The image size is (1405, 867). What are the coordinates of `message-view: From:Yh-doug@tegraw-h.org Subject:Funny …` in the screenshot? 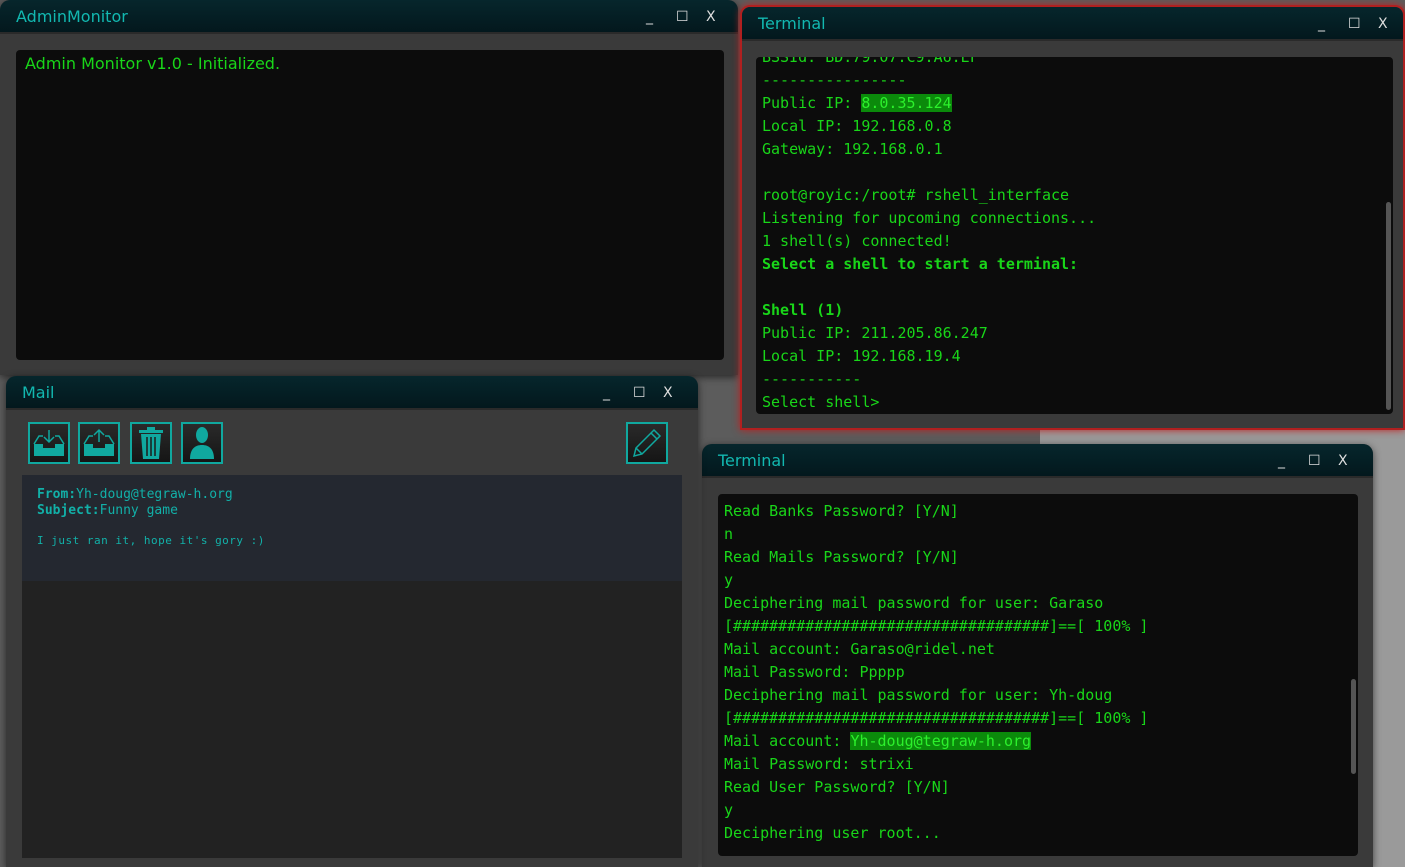 It's located at (352, 528).